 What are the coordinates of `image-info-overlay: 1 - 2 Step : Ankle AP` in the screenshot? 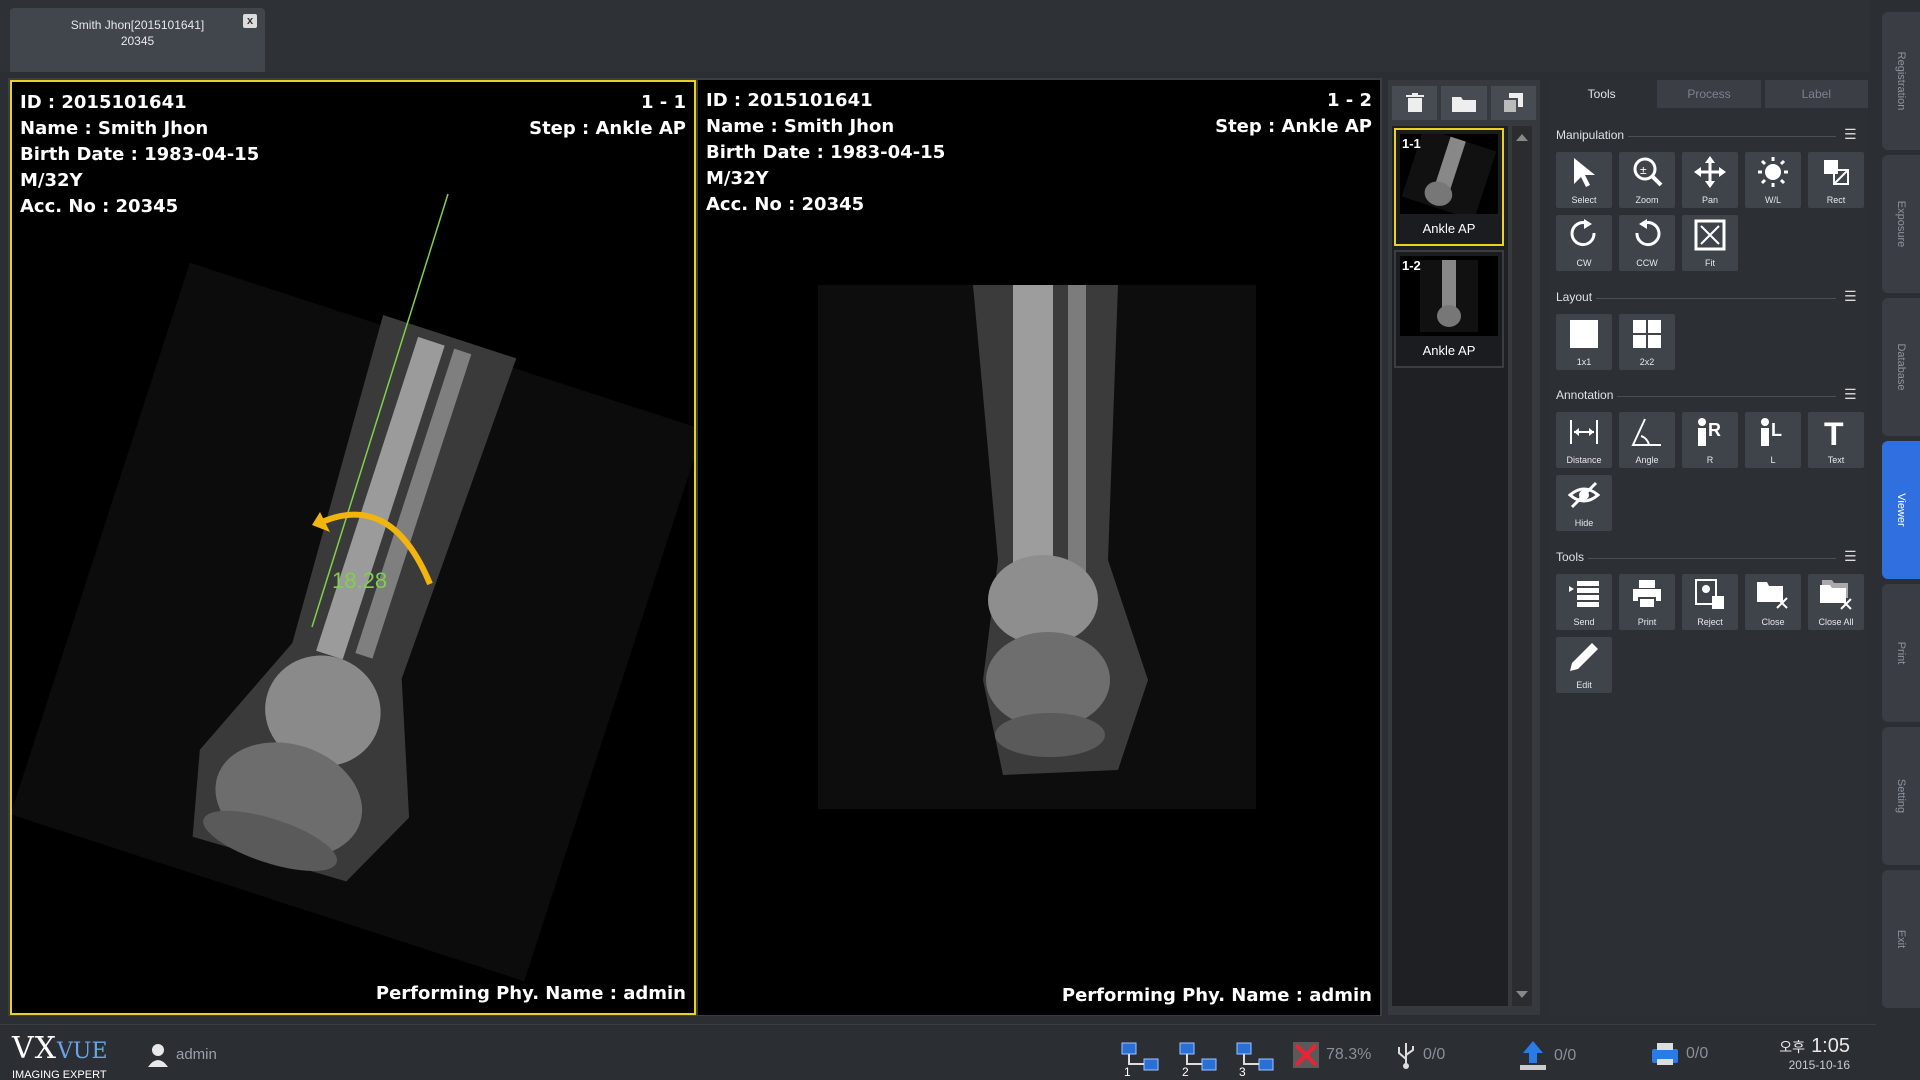 It's located at (1293, 114).